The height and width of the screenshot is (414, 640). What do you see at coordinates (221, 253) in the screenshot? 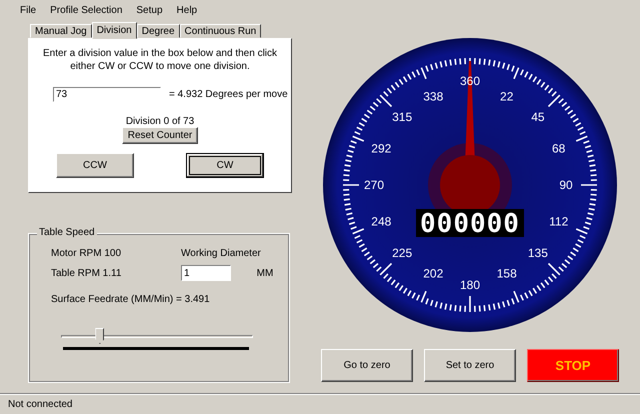
I see `working-diameter-label: Working Diameter` at bounding box center [221, 253].